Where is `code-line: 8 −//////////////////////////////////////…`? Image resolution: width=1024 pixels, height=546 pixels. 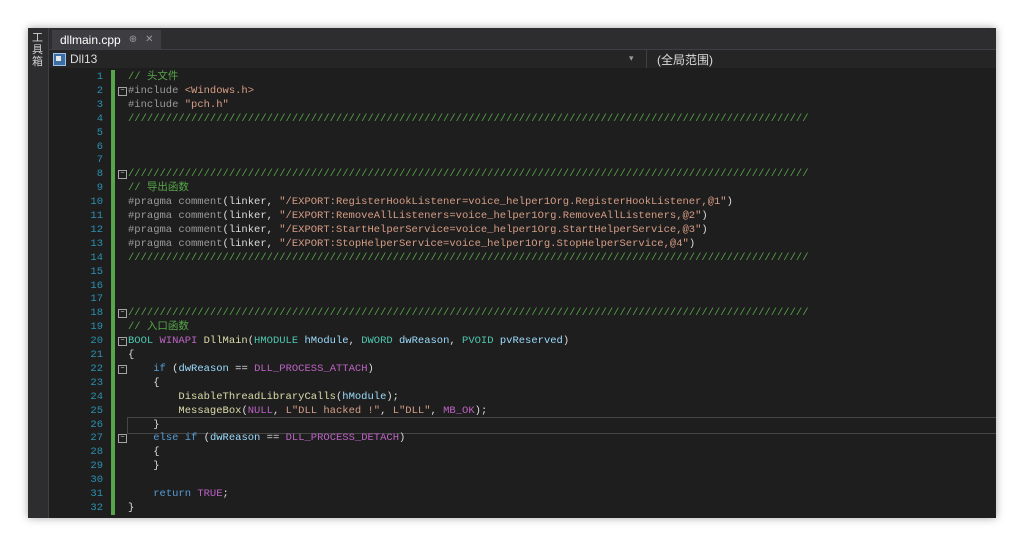
code-line: 8 −//////////////////////////////////////… is located at coordinates (522, 174).